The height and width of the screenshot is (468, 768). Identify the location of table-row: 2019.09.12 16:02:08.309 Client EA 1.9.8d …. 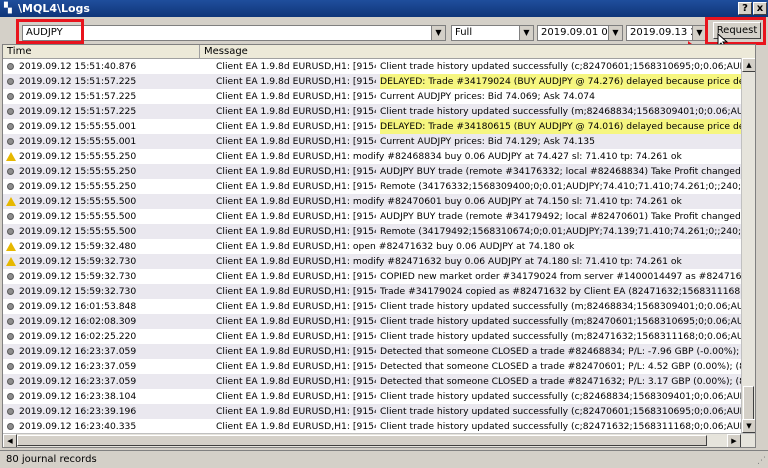
(379, 321).